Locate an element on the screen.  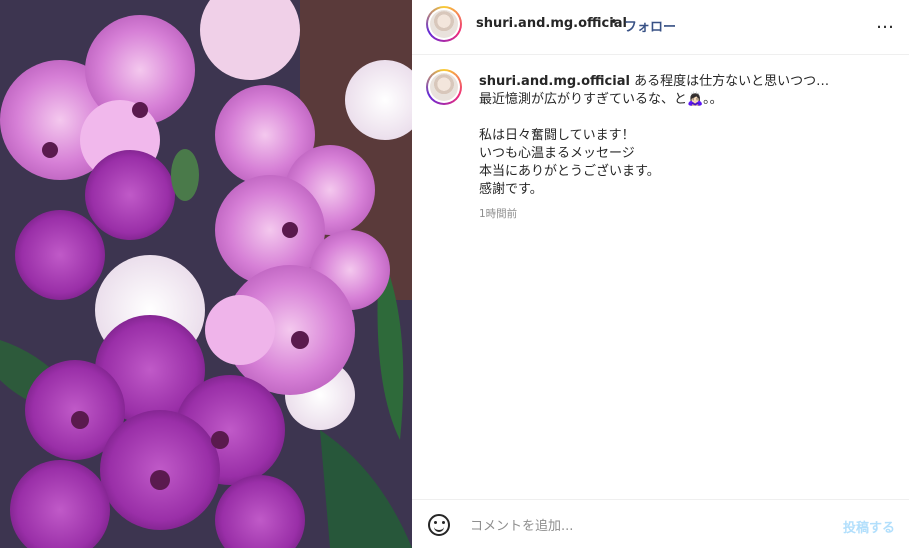
caption-avatar is located at coordinates (444, 87).